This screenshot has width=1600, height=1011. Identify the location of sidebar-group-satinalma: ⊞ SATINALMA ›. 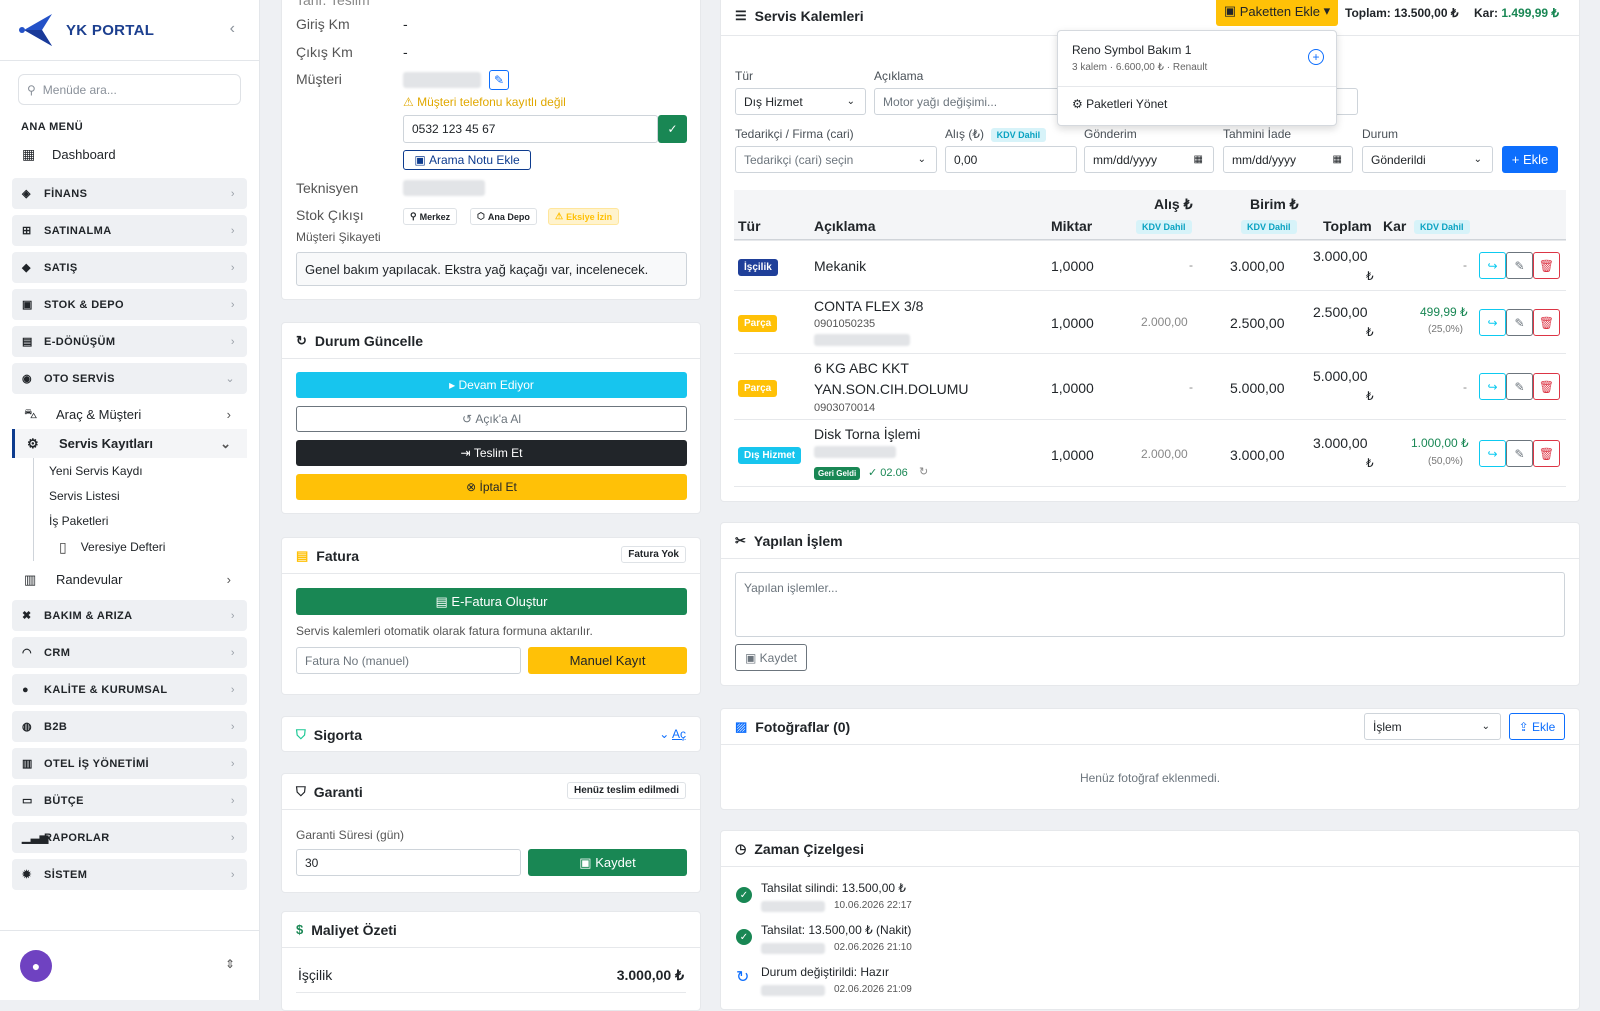
(129, 230).